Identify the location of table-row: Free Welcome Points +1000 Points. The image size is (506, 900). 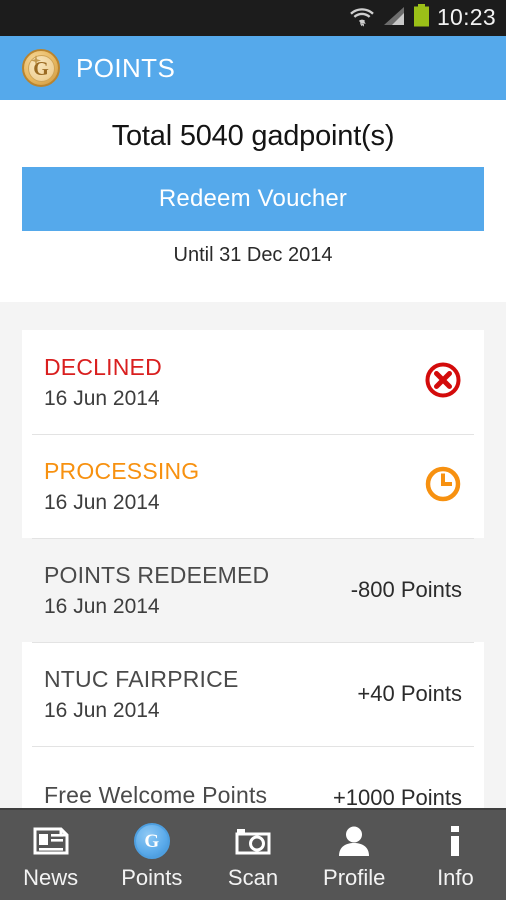
(253, 777).